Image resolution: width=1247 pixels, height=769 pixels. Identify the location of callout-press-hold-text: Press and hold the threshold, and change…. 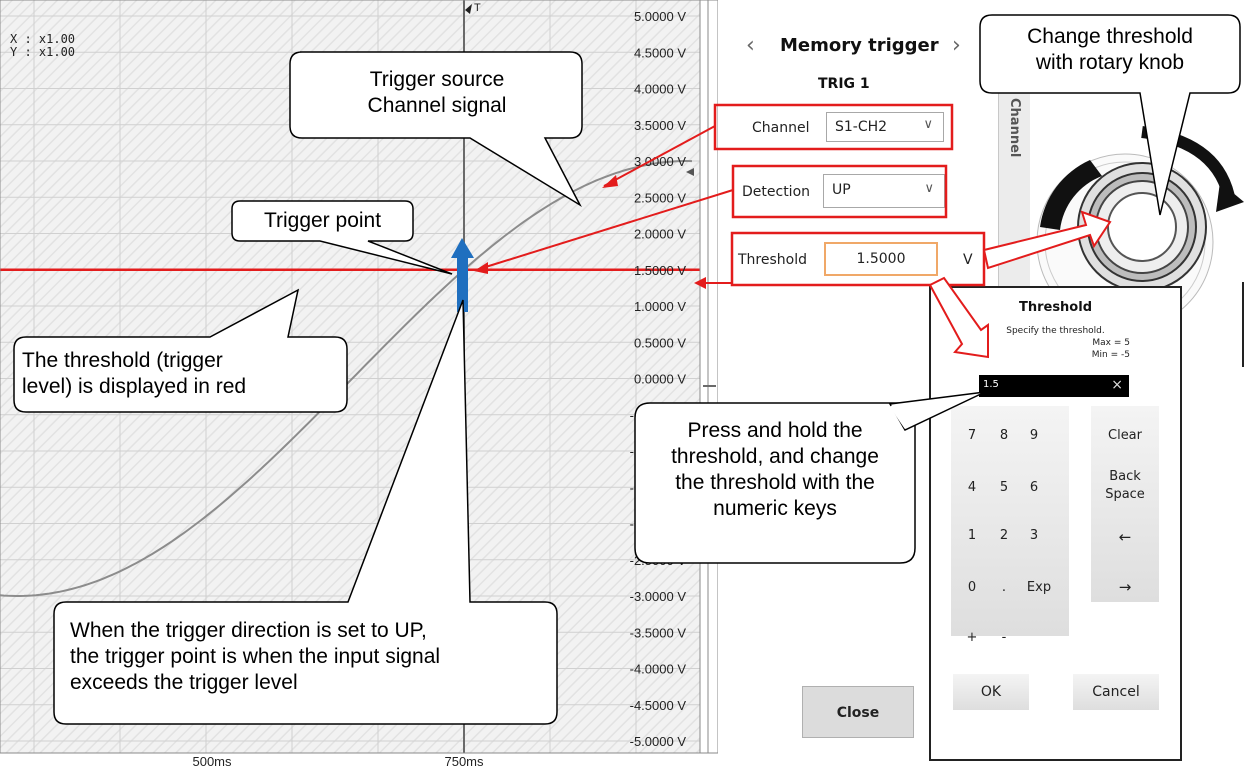
(775, 470).